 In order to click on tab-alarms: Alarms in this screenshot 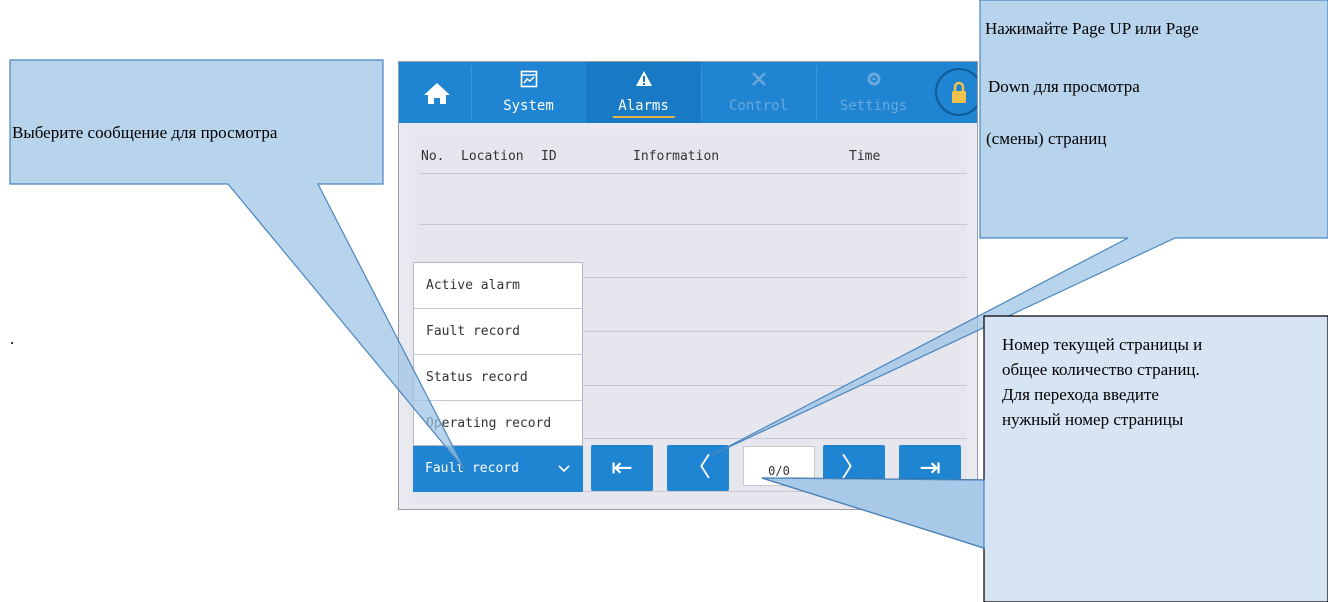, I will do `click(643, 92)`.